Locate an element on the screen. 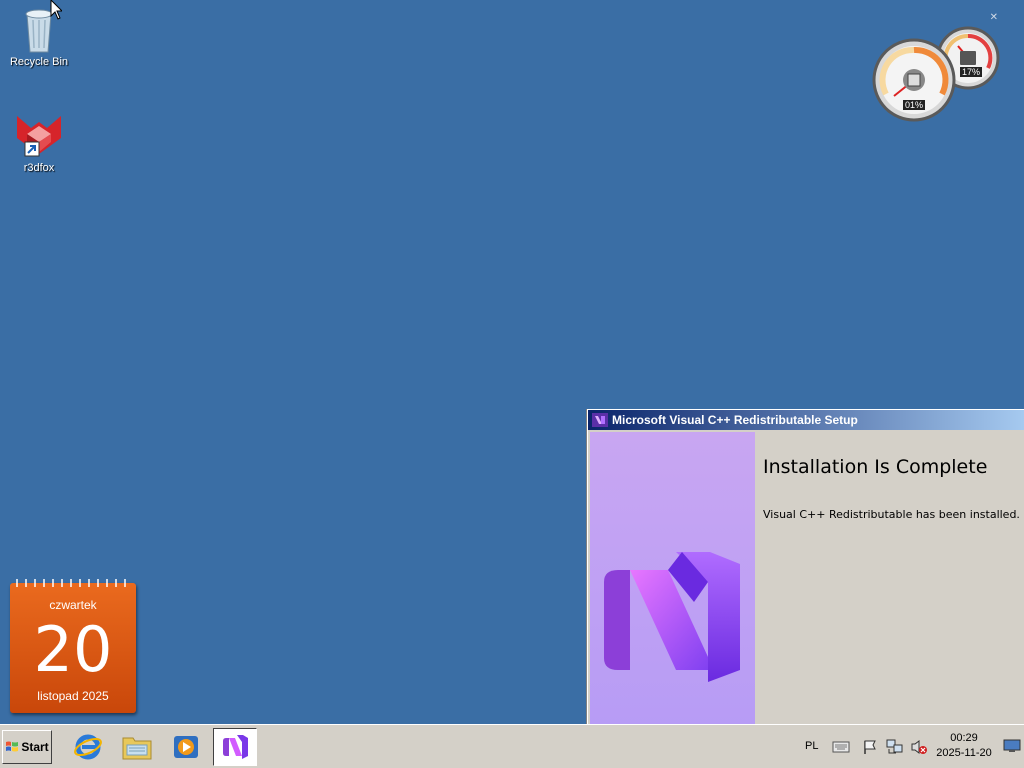 The image size is (1024, 768). setup-side-banner is located at coordinates (672, 578).